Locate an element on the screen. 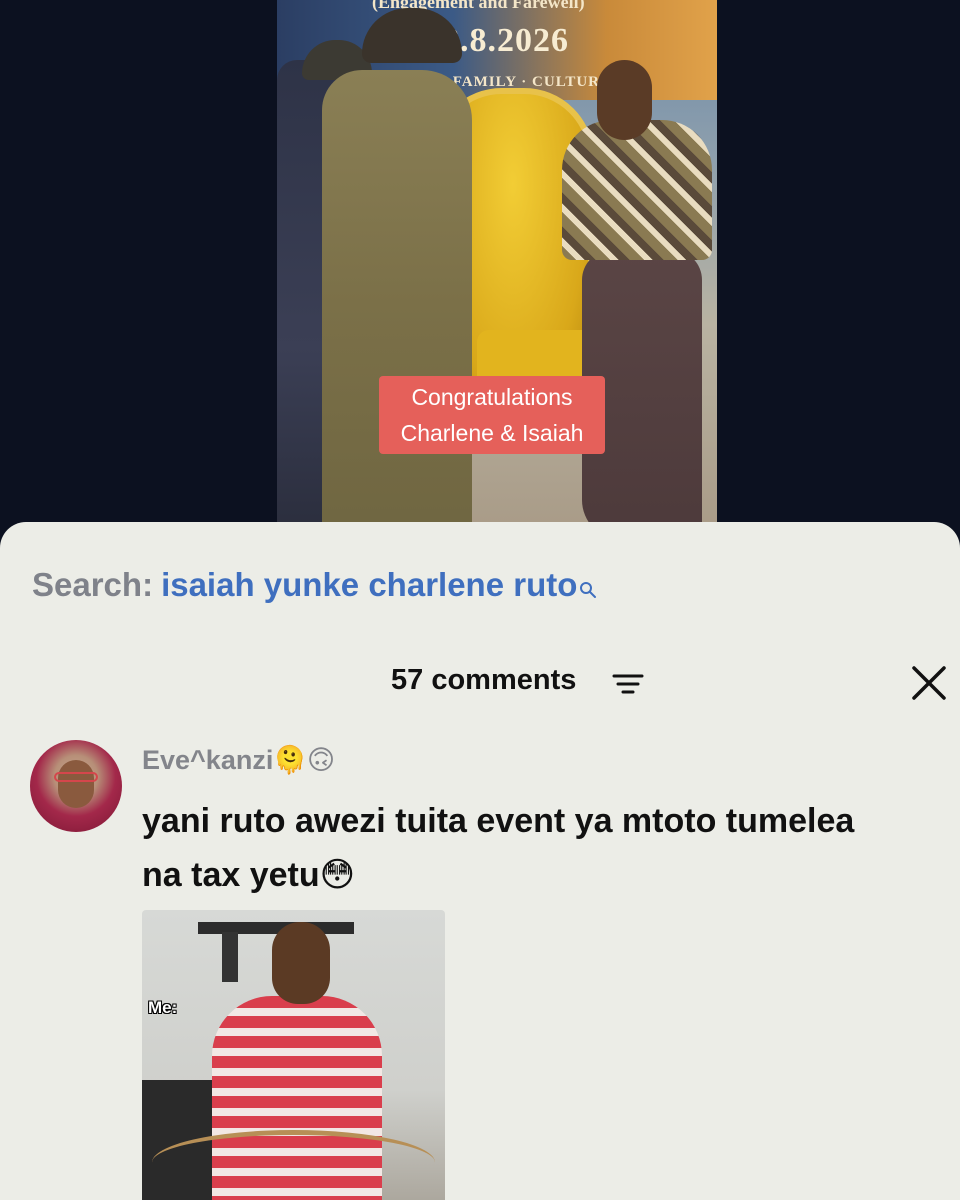 The image size is (960, 1200). comment-username: Eve^kanzi🫠🙃 is located at coordinates (238, 760).